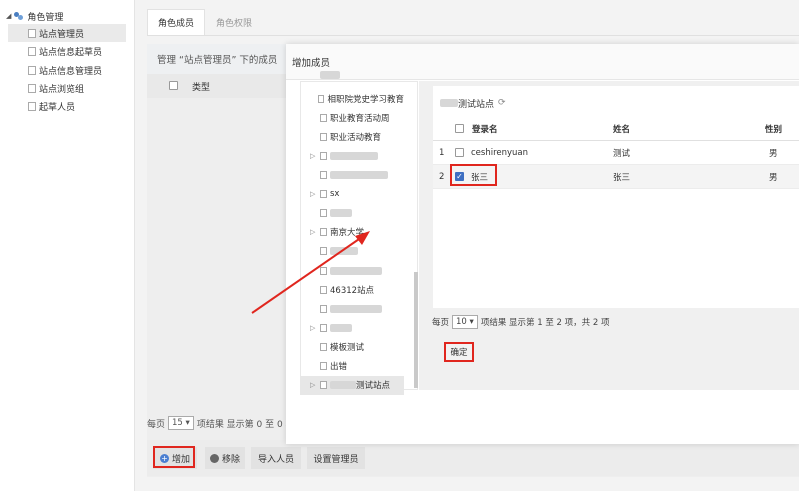  I want to click on site-tree-label: 46312站点, so click(352, 290).